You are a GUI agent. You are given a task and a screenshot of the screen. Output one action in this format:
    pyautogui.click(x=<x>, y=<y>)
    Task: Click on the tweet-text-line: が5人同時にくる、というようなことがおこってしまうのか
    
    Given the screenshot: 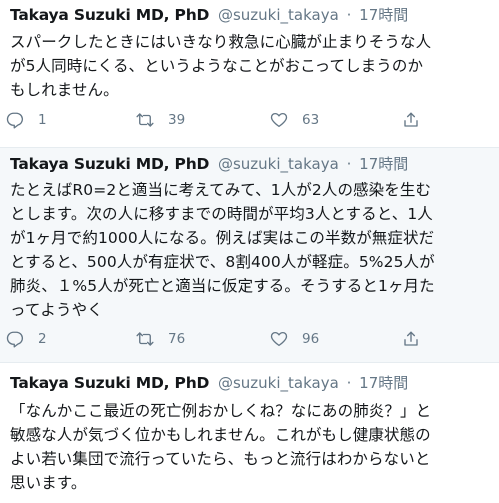 What is the action you would take?
    pyautogui.click(x=217, y=66)
    